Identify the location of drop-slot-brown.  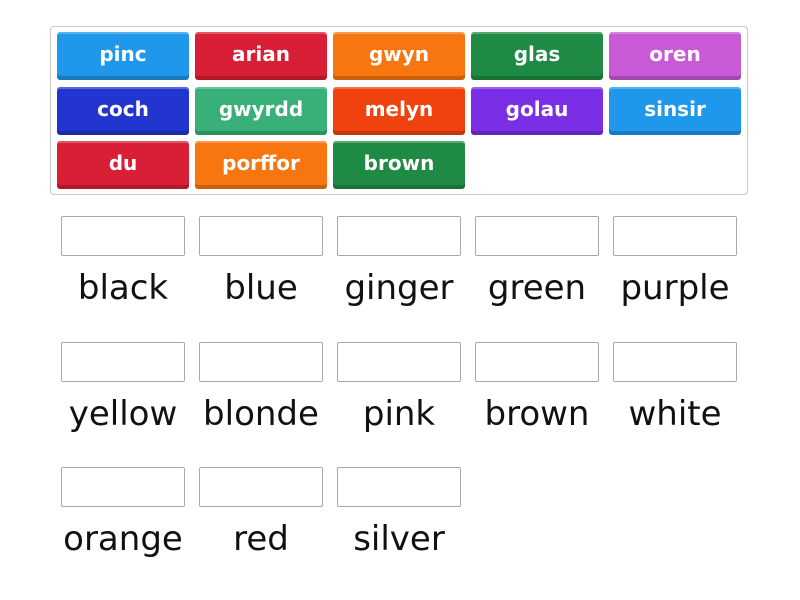
(537, 362).